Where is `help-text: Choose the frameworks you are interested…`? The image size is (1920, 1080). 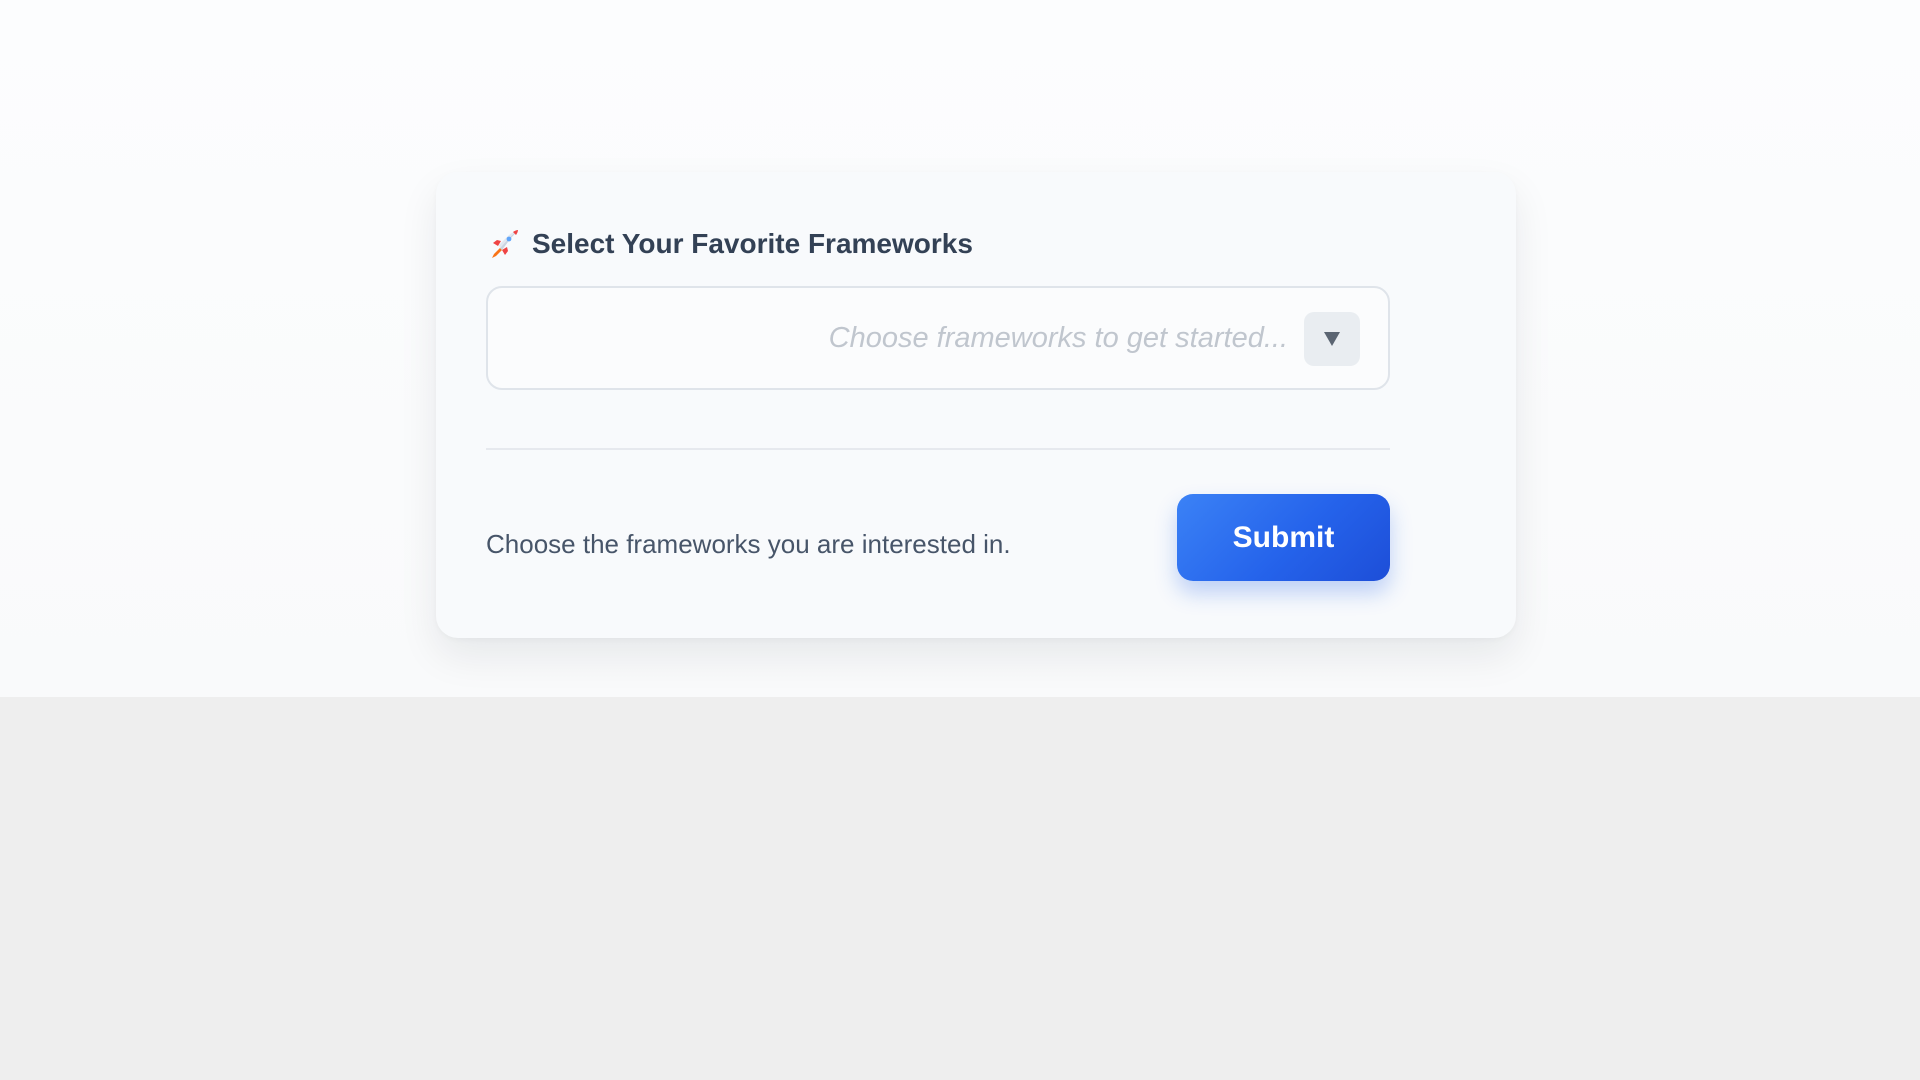
help-text: Choose the frameworks you are interested… is located at coordinates (748, 544).